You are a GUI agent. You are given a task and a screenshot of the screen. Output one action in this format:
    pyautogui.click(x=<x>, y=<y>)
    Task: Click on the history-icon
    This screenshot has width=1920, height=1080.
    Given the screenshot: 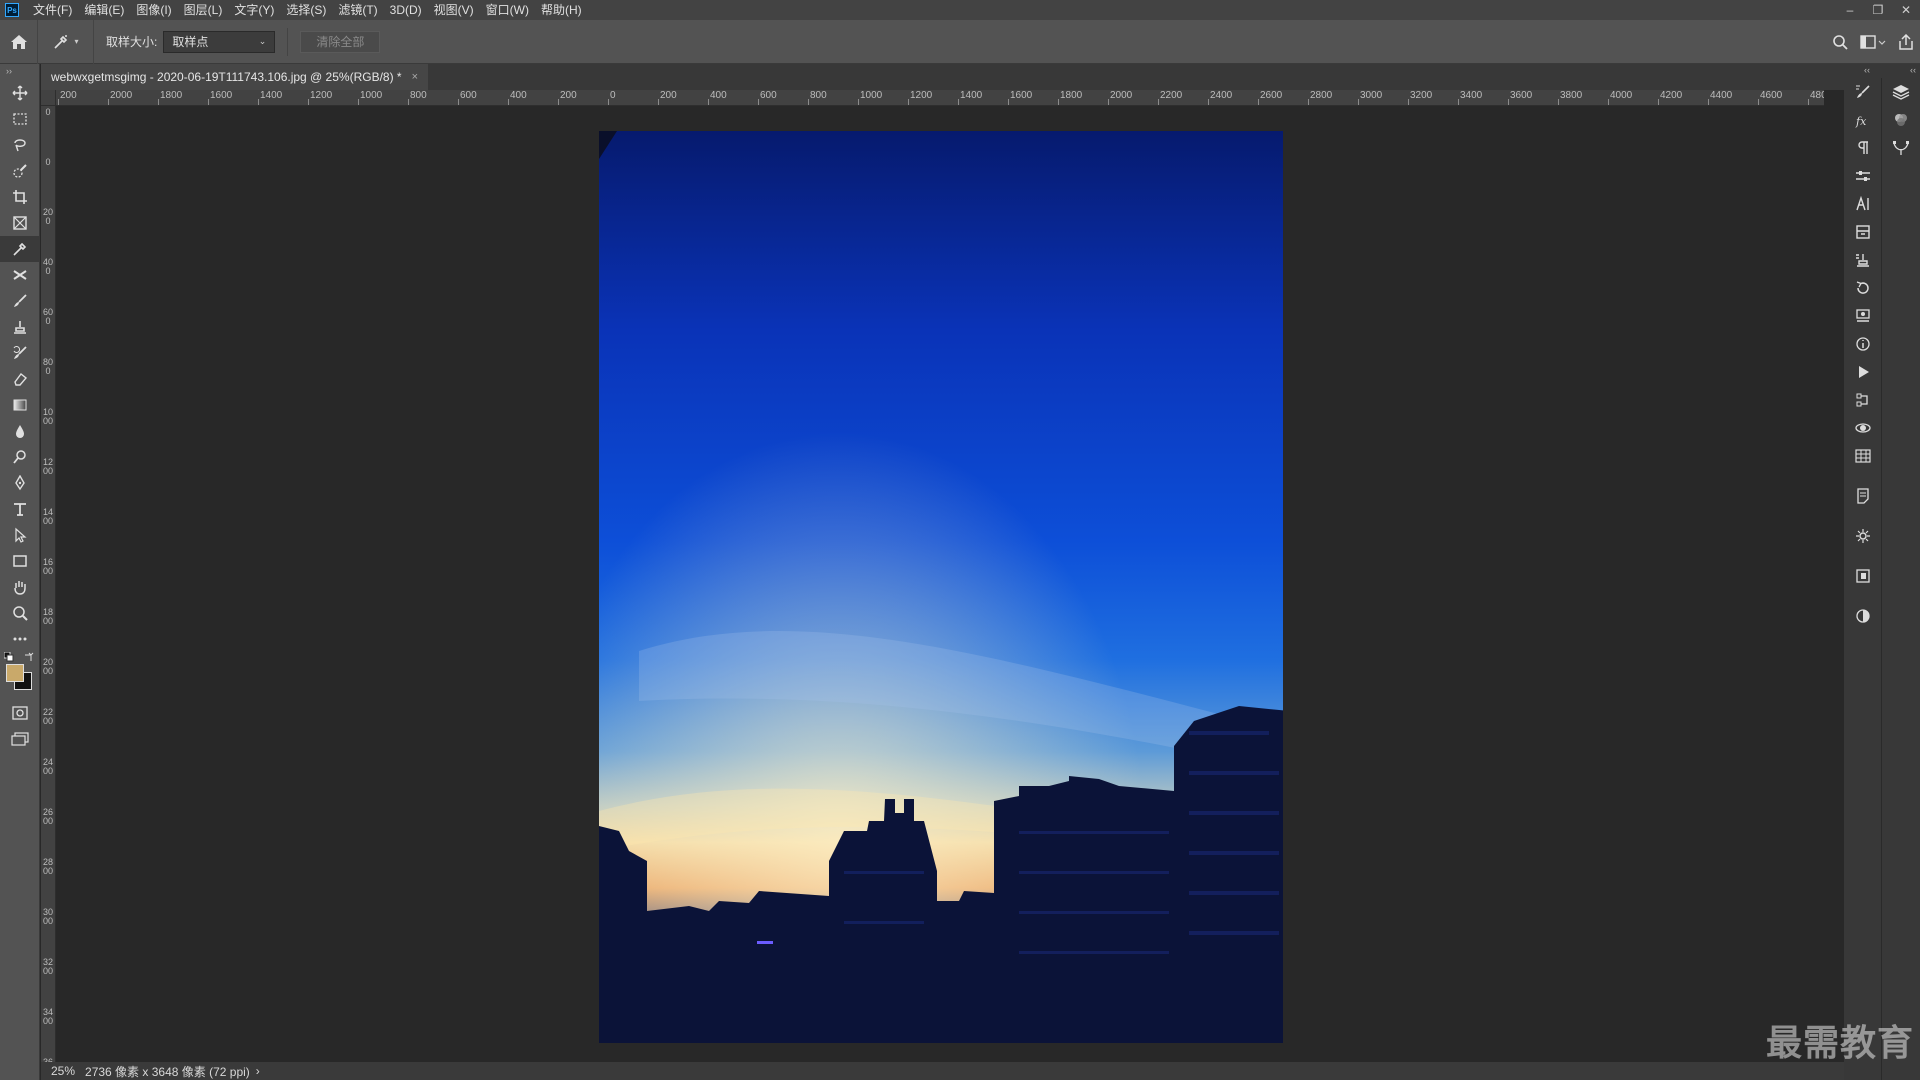 What is the action you would take?
    pyautogui.click(x=1862, y=287)
    